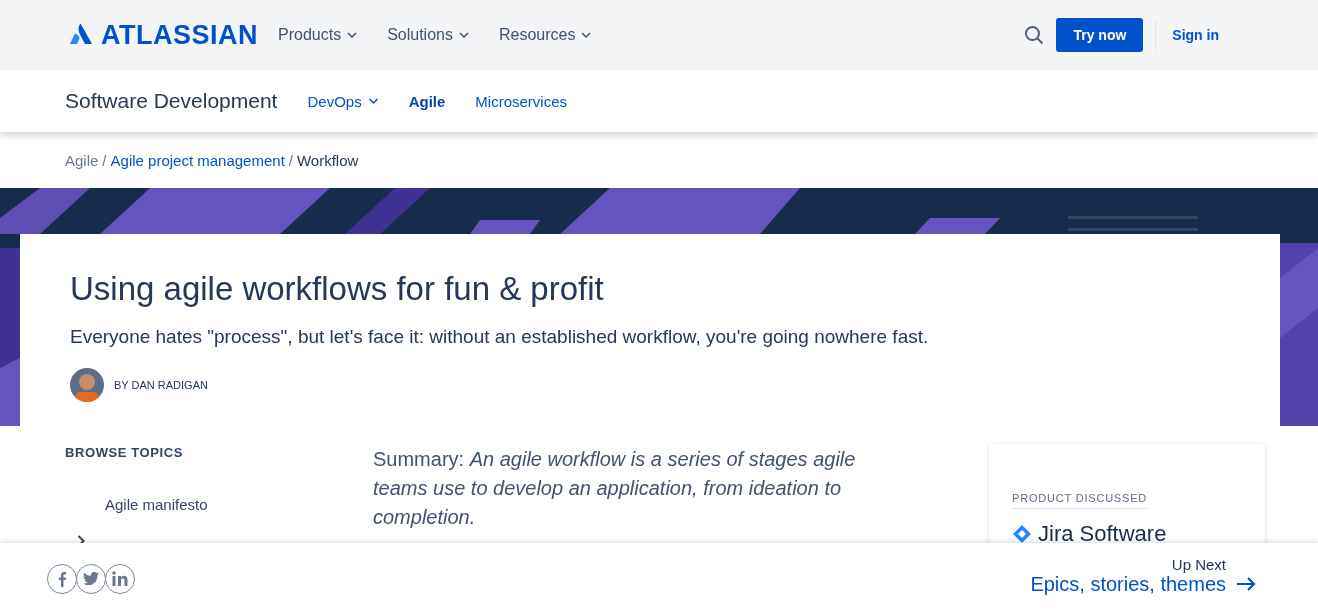 This screenshot has width=1318, height=614. I want to click on breadcrumb-current: Workflow, so click(327, 160).